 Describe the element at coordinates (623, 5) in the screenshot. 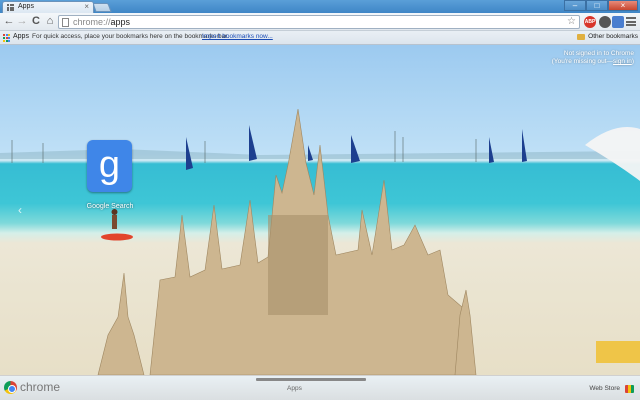

I see `close-window-button: ×` at that location.